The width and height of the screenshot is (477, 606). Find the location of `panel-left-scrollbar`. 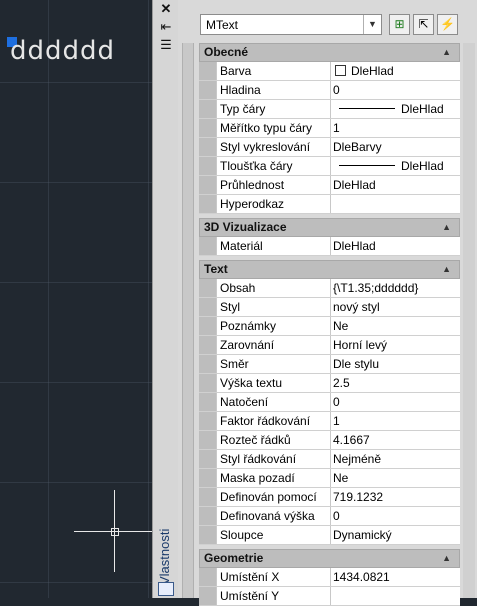

panel-left-scrollbar is located at coordinates (188, 320).